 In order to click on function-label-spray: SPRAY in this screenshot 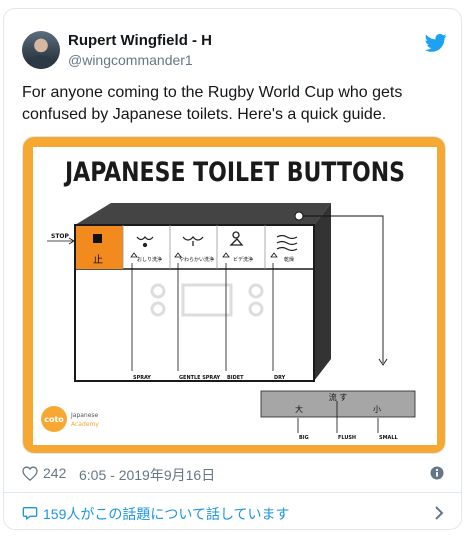, I will do `click(142, 378)`.